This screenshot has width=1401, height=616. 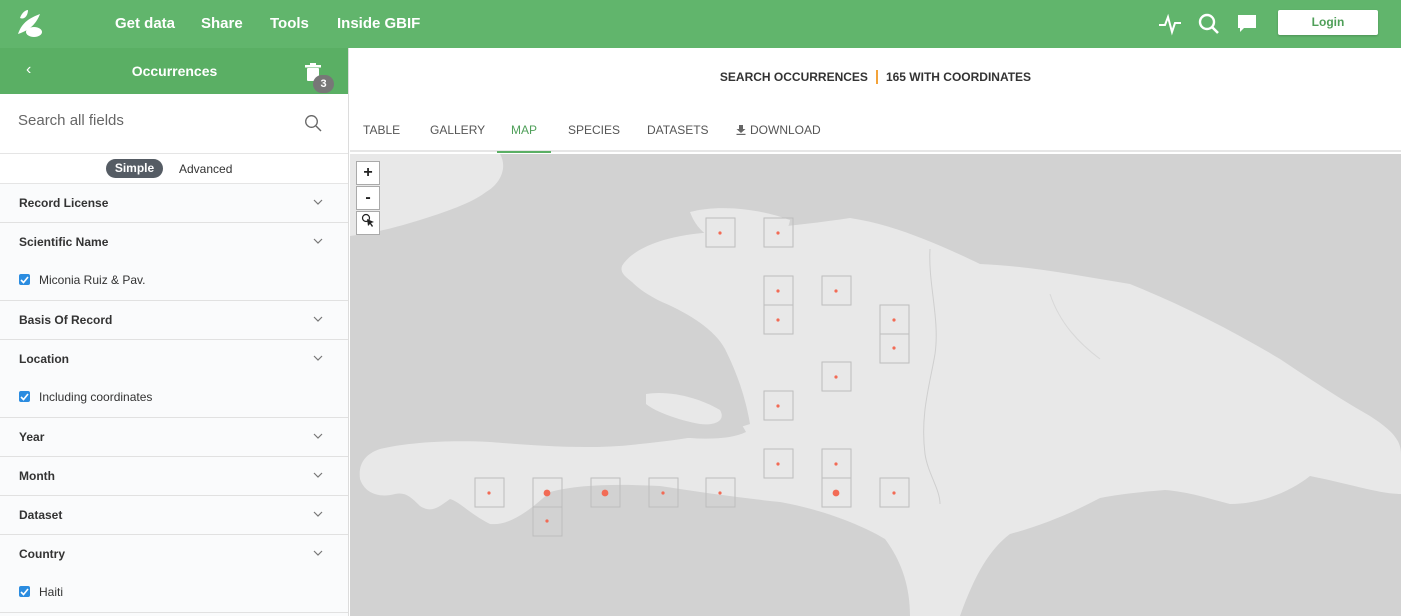 What do you see at coordinates (368, 173) in the screenshot?
I see `zoom-in-button: +` at bounding box center [368, 173].